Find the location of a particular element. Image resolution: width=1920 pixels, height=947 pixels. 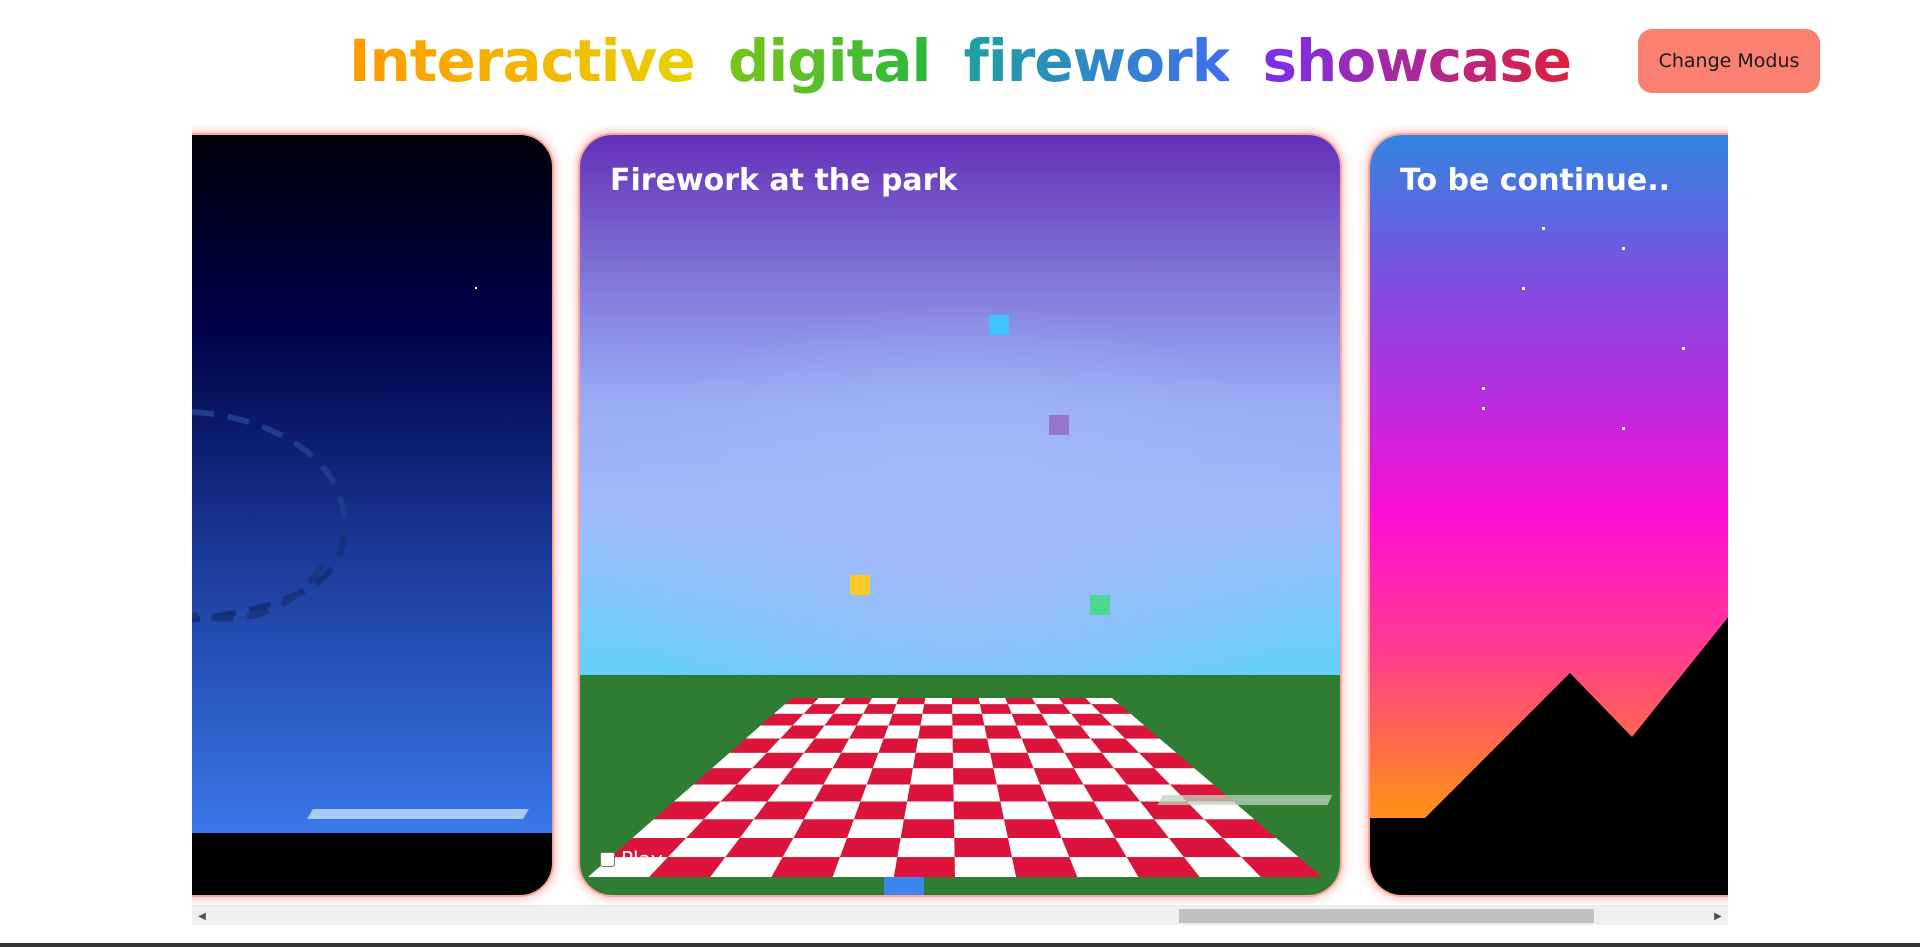

scroll-thumb is located at coordinates (1386, 916).